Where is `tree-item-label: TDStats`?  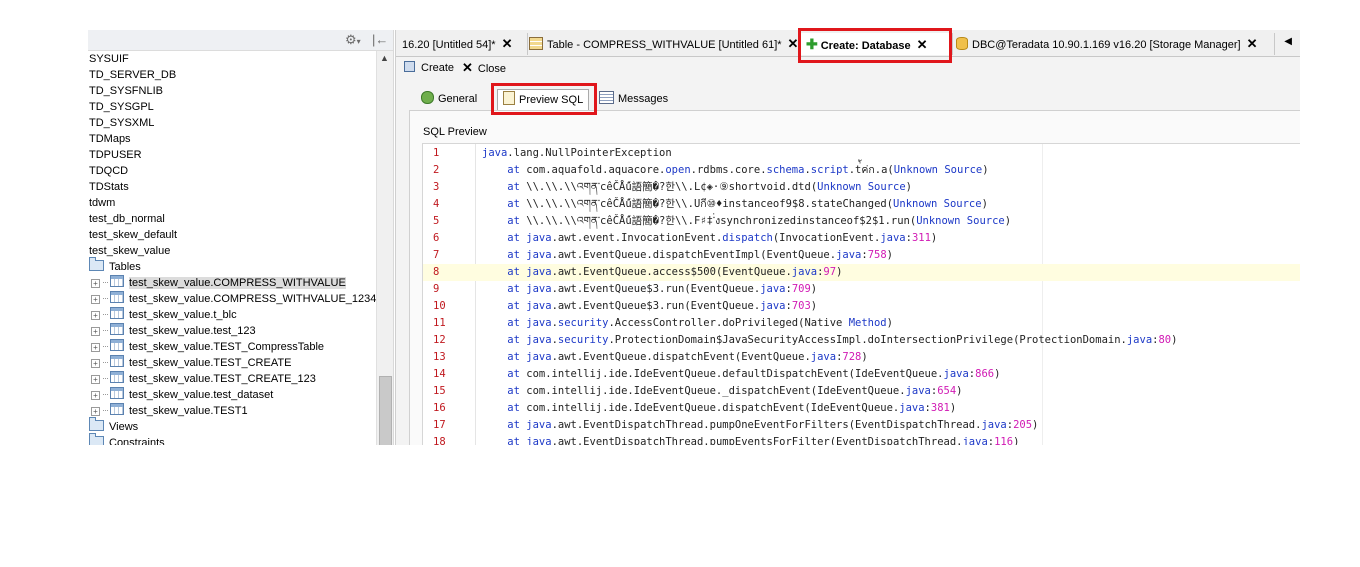 tree-item-label: TDStats is located at coordinates (109, 187).